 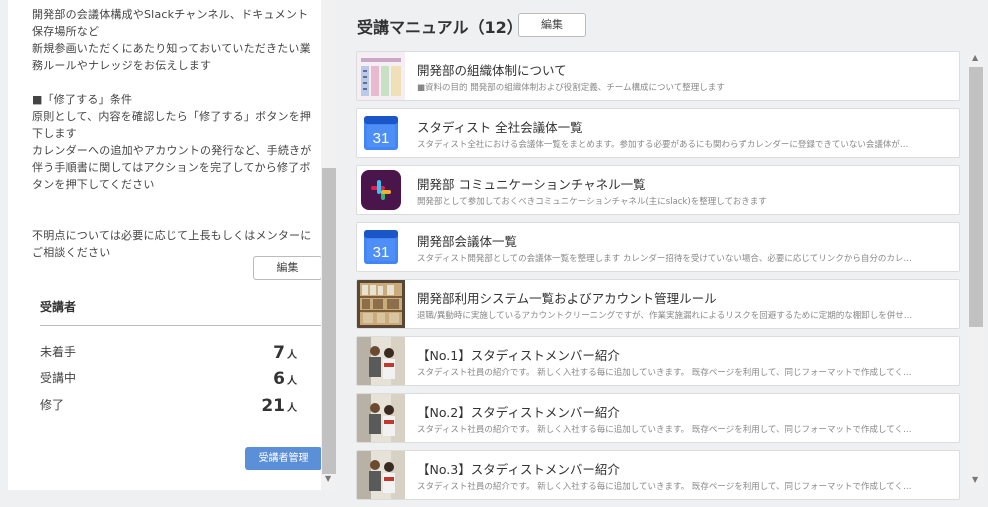 I want to click on stat-completed-value: 21 人, so click(x=279, y=406).